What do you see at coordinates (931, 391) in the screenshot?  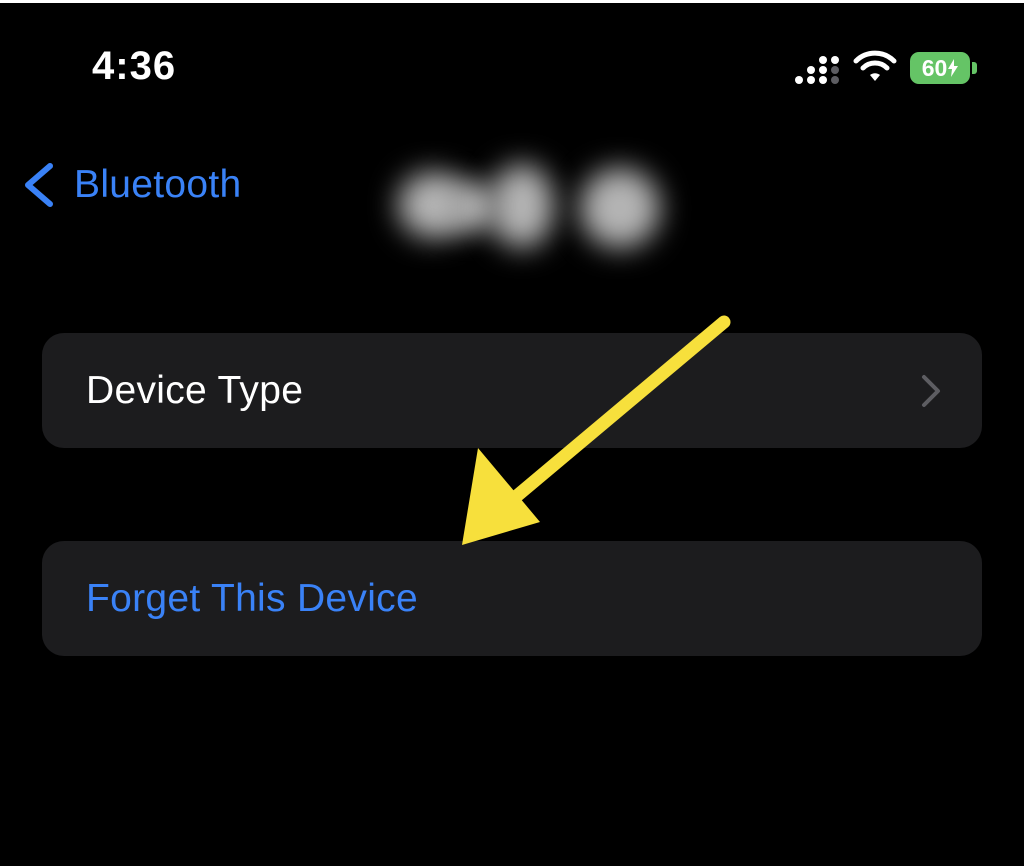 I see `chevron-right-icon` at bounding box center [931, 391].